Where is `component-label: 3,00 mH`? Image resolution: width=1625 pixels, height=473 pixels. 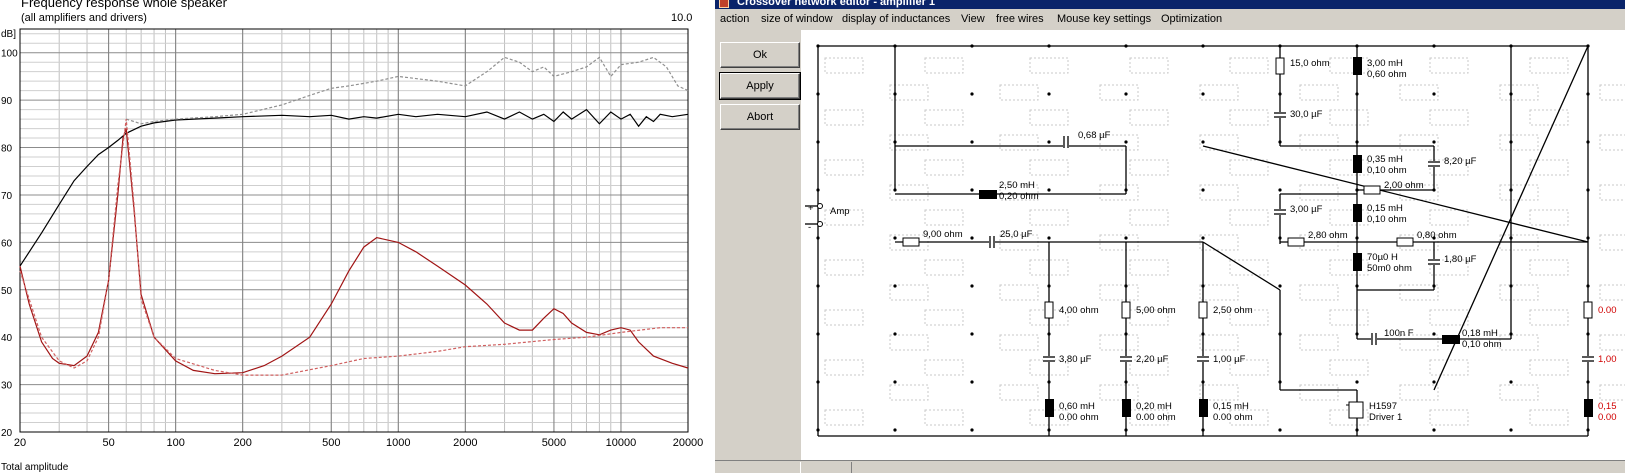
component-label: 3,00 mH is located at coordinates (1385, 63).